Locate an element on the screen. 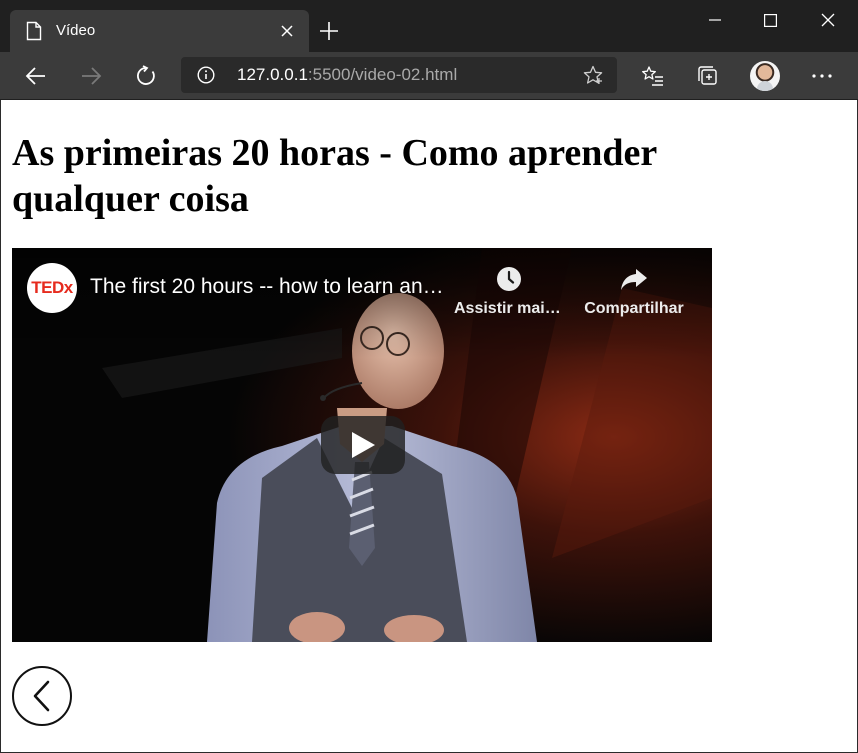  tab-title: Vídeo is located at coordinates (76, 30).